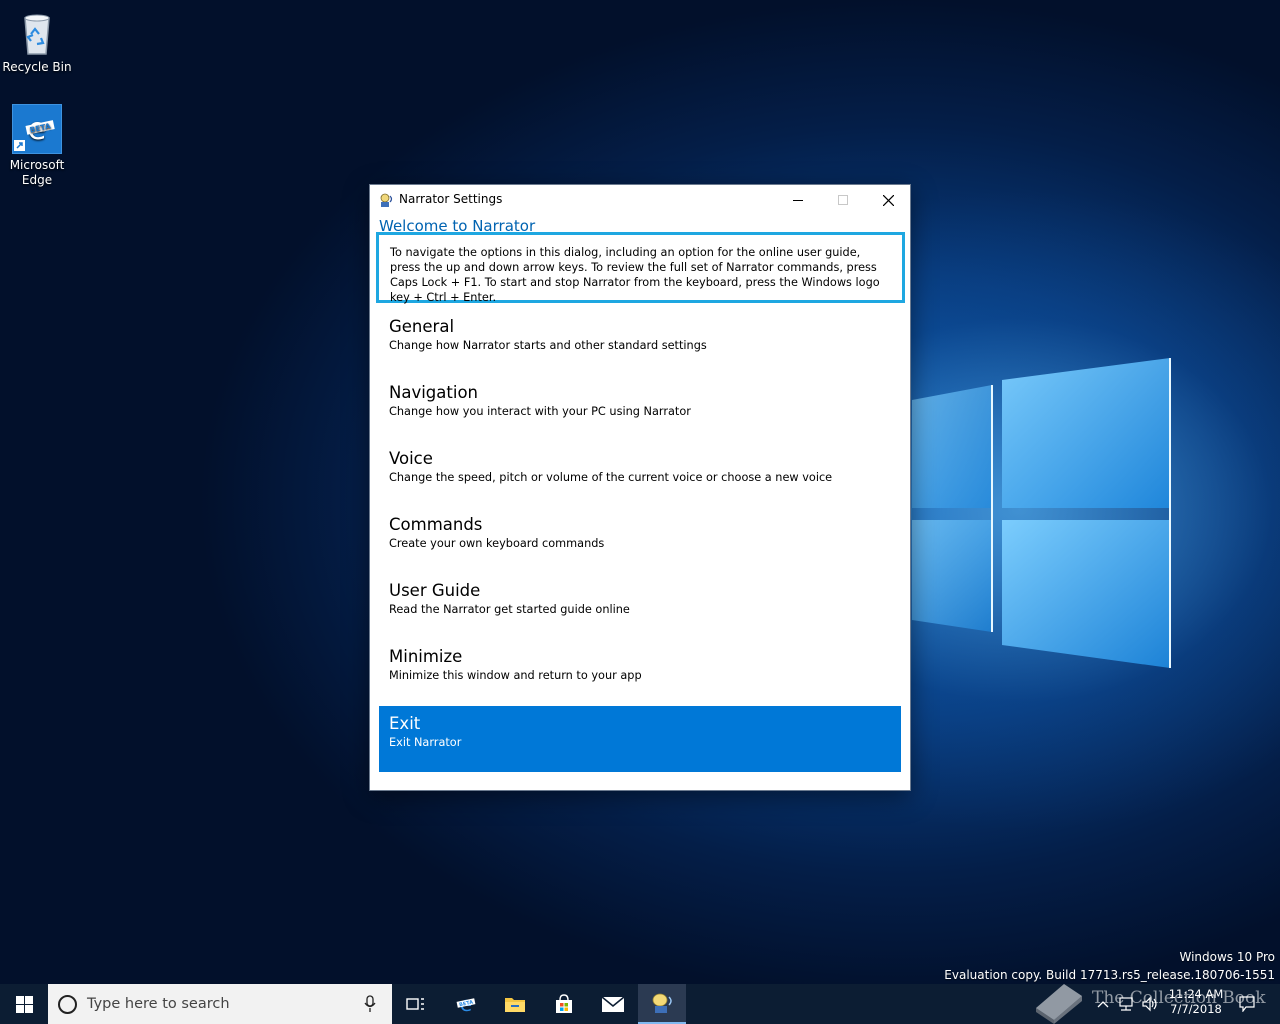  I want to click on menu-item-title: Minimize, so click(426, 656).